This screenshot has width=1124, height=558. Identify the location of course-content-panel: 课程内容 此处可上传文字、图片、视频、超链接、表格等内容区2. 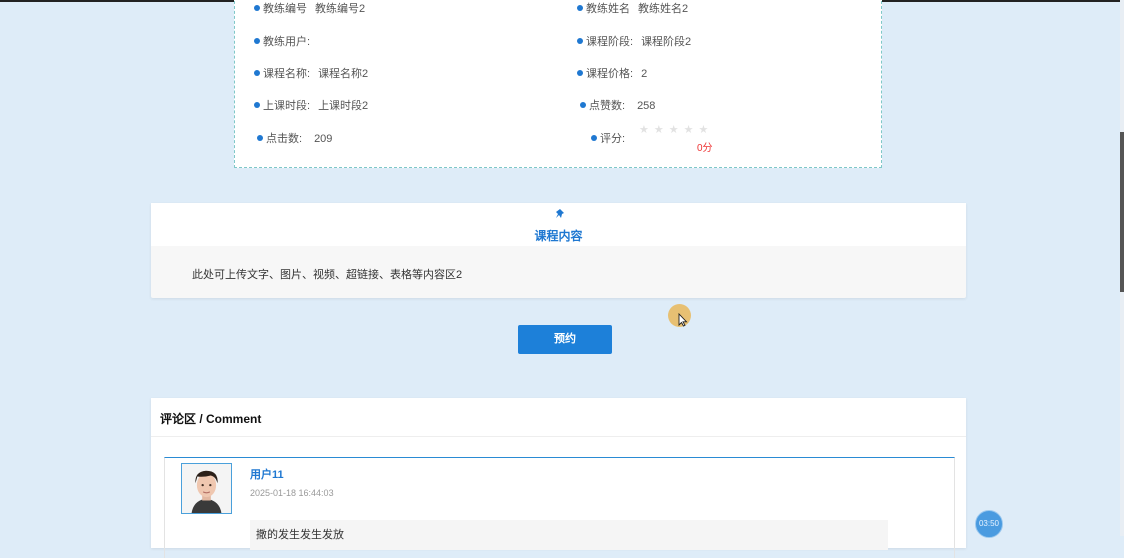
(558, 250).